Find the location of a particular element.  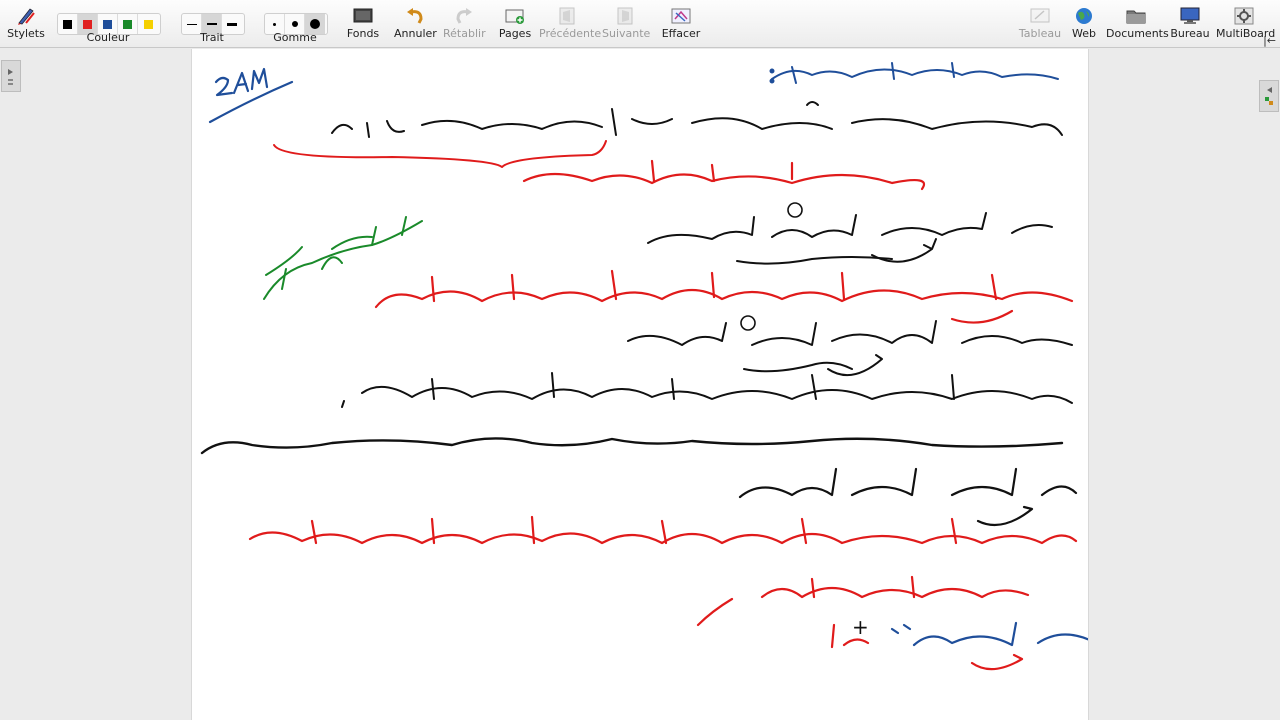

left-panel-toggle is located at coordinates (11, 76).